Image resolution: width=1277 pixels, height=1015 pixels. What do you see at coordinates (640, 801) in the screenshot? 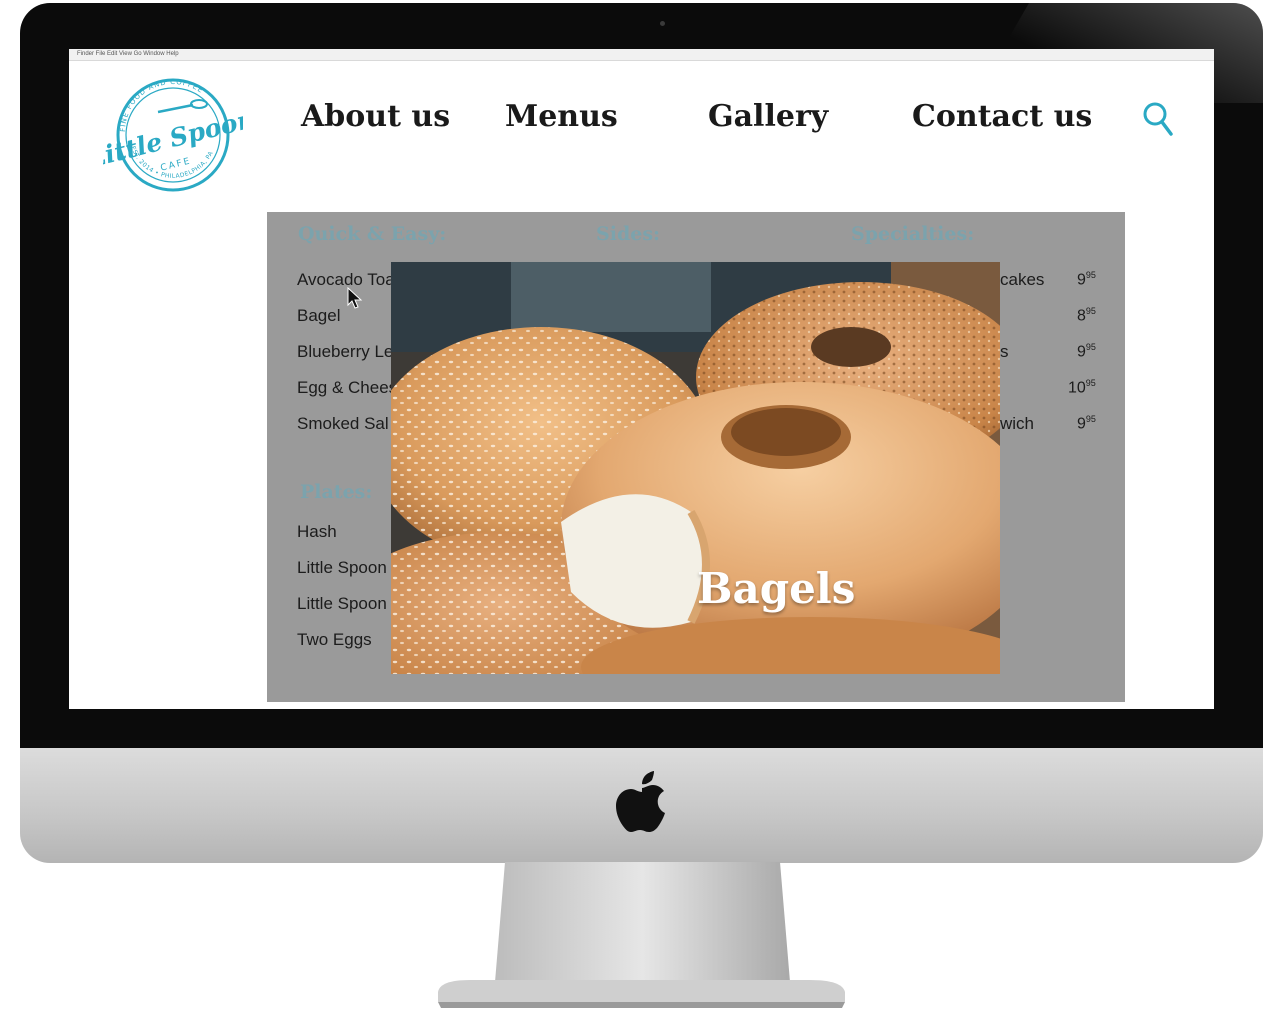
I see `apple-logo-icon` at bounding box center [640, 801].